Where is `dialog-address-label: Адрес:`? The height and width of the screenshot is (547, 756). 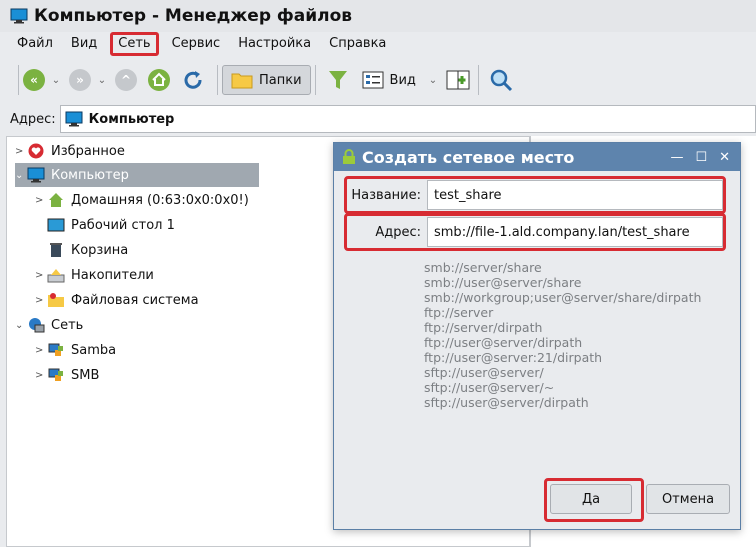
dialog-address-label: Адрес: is located at coordinates (398, 232).